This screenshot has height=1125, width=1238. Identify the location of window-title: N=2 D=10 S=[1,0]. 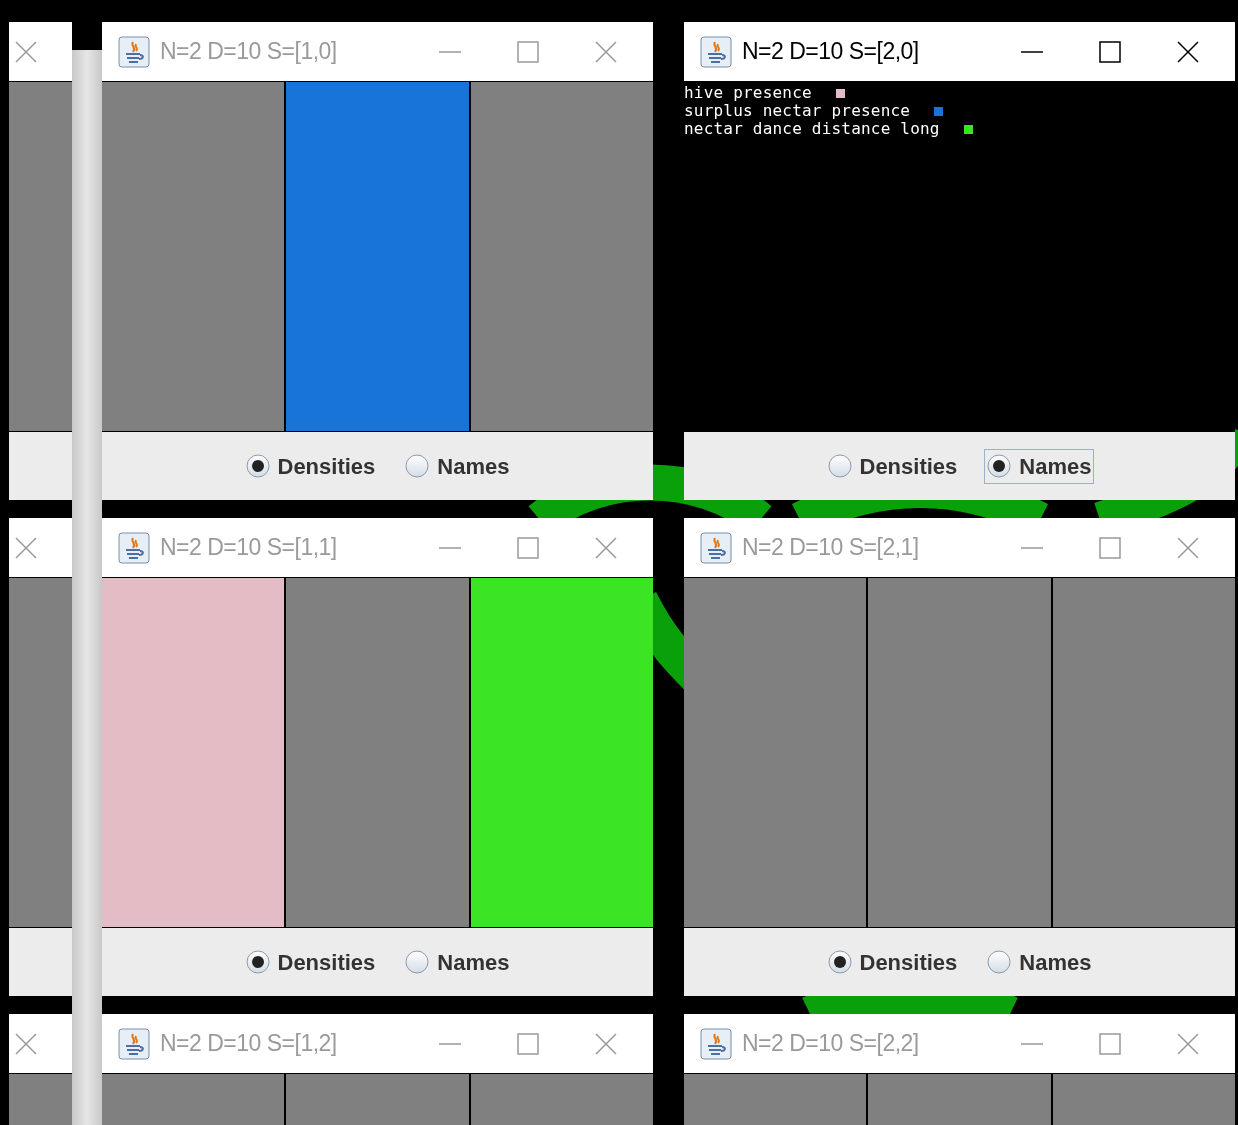
(248, 52).